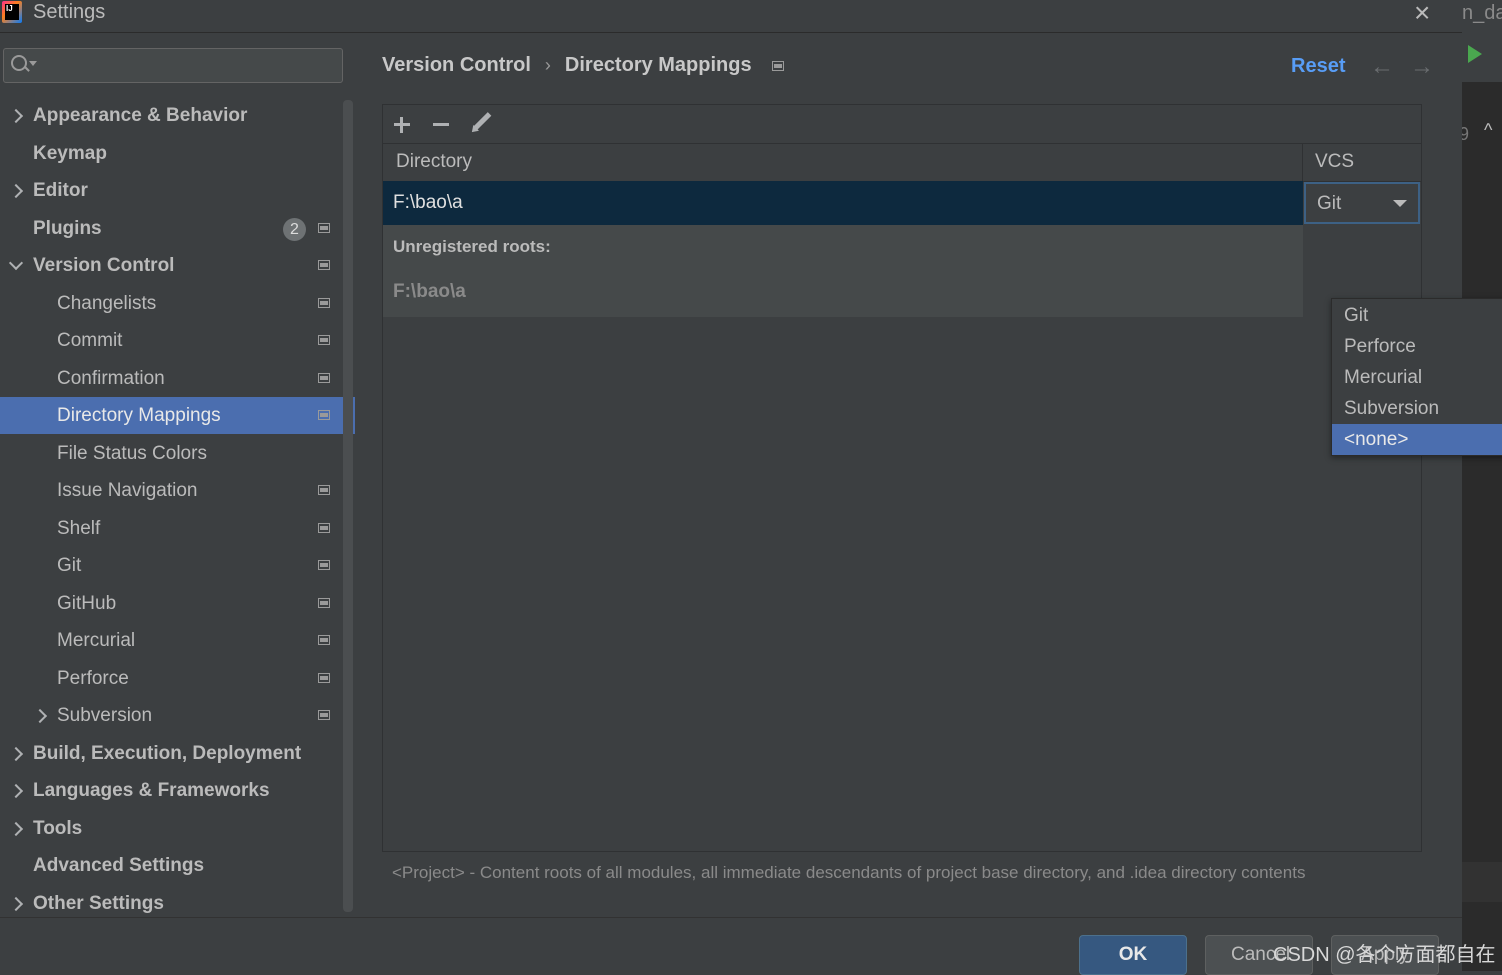 The height and width of the screenshot is (975, 1502). What do you see at coordinates (481, 124) in the screenshot?
I see `edit-button` at bounding box center [481, 124].